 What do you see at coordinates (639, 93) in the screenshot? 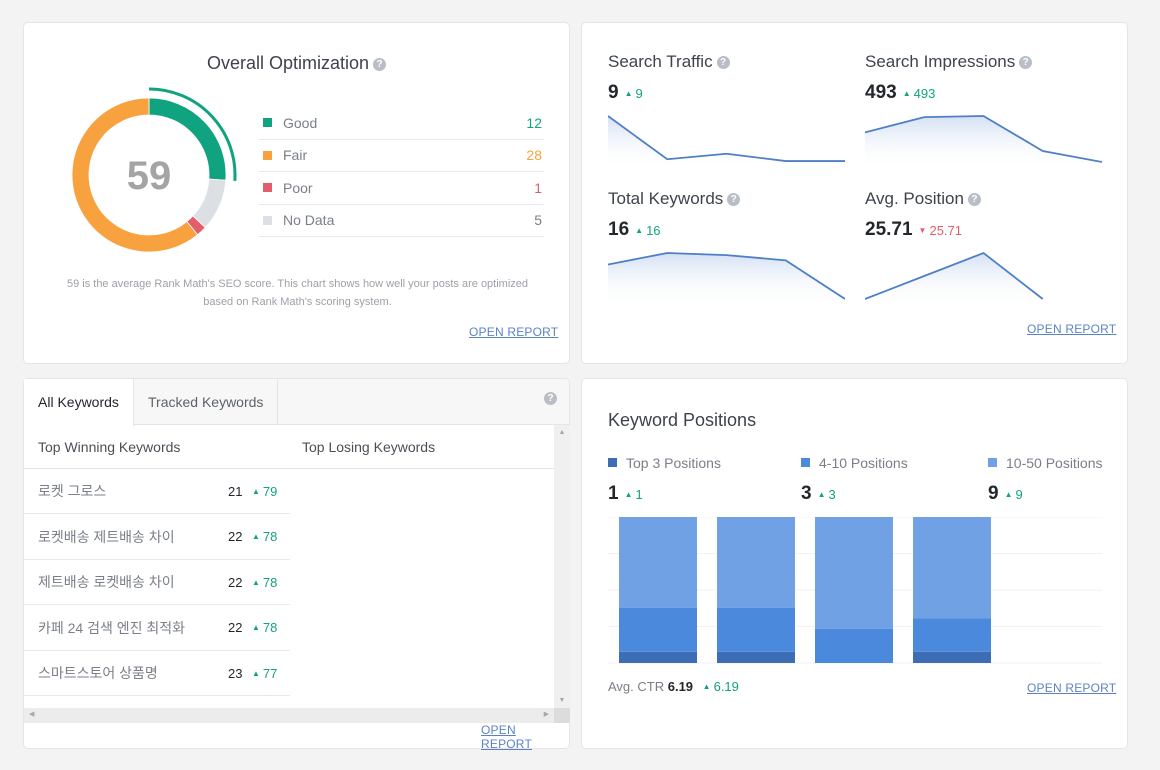
I see `metric-change-value: 9` at bounding box center [639, 93].